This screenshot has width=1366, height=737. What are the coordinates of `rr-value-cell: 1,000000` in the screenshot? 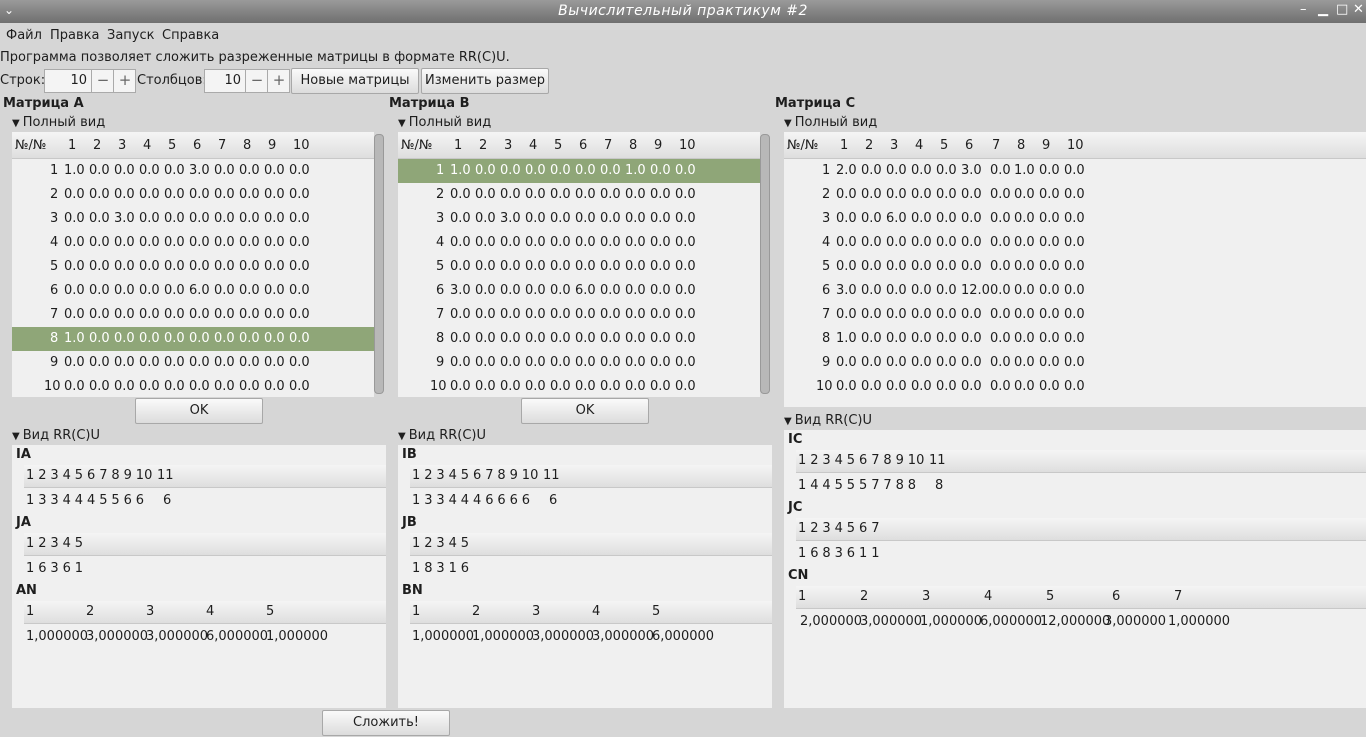 It's located at (57, 636).